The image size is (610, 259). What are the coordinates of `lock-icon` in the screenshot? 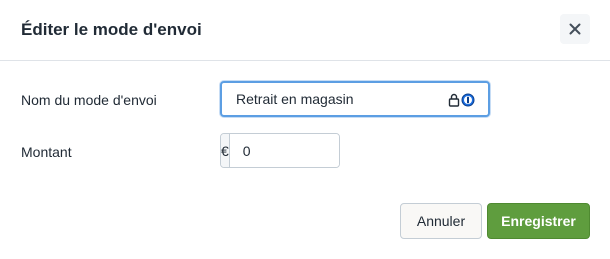 It's located at (454, 100).